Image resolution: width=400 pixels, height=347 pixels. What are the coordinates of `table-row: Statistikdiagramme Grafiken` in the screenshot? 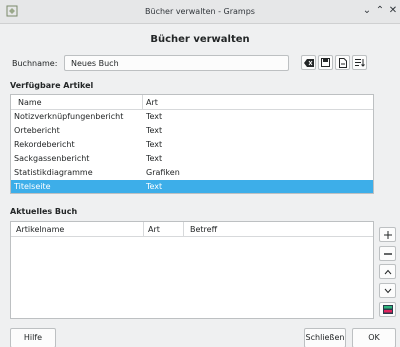 It's located at (192, 172).